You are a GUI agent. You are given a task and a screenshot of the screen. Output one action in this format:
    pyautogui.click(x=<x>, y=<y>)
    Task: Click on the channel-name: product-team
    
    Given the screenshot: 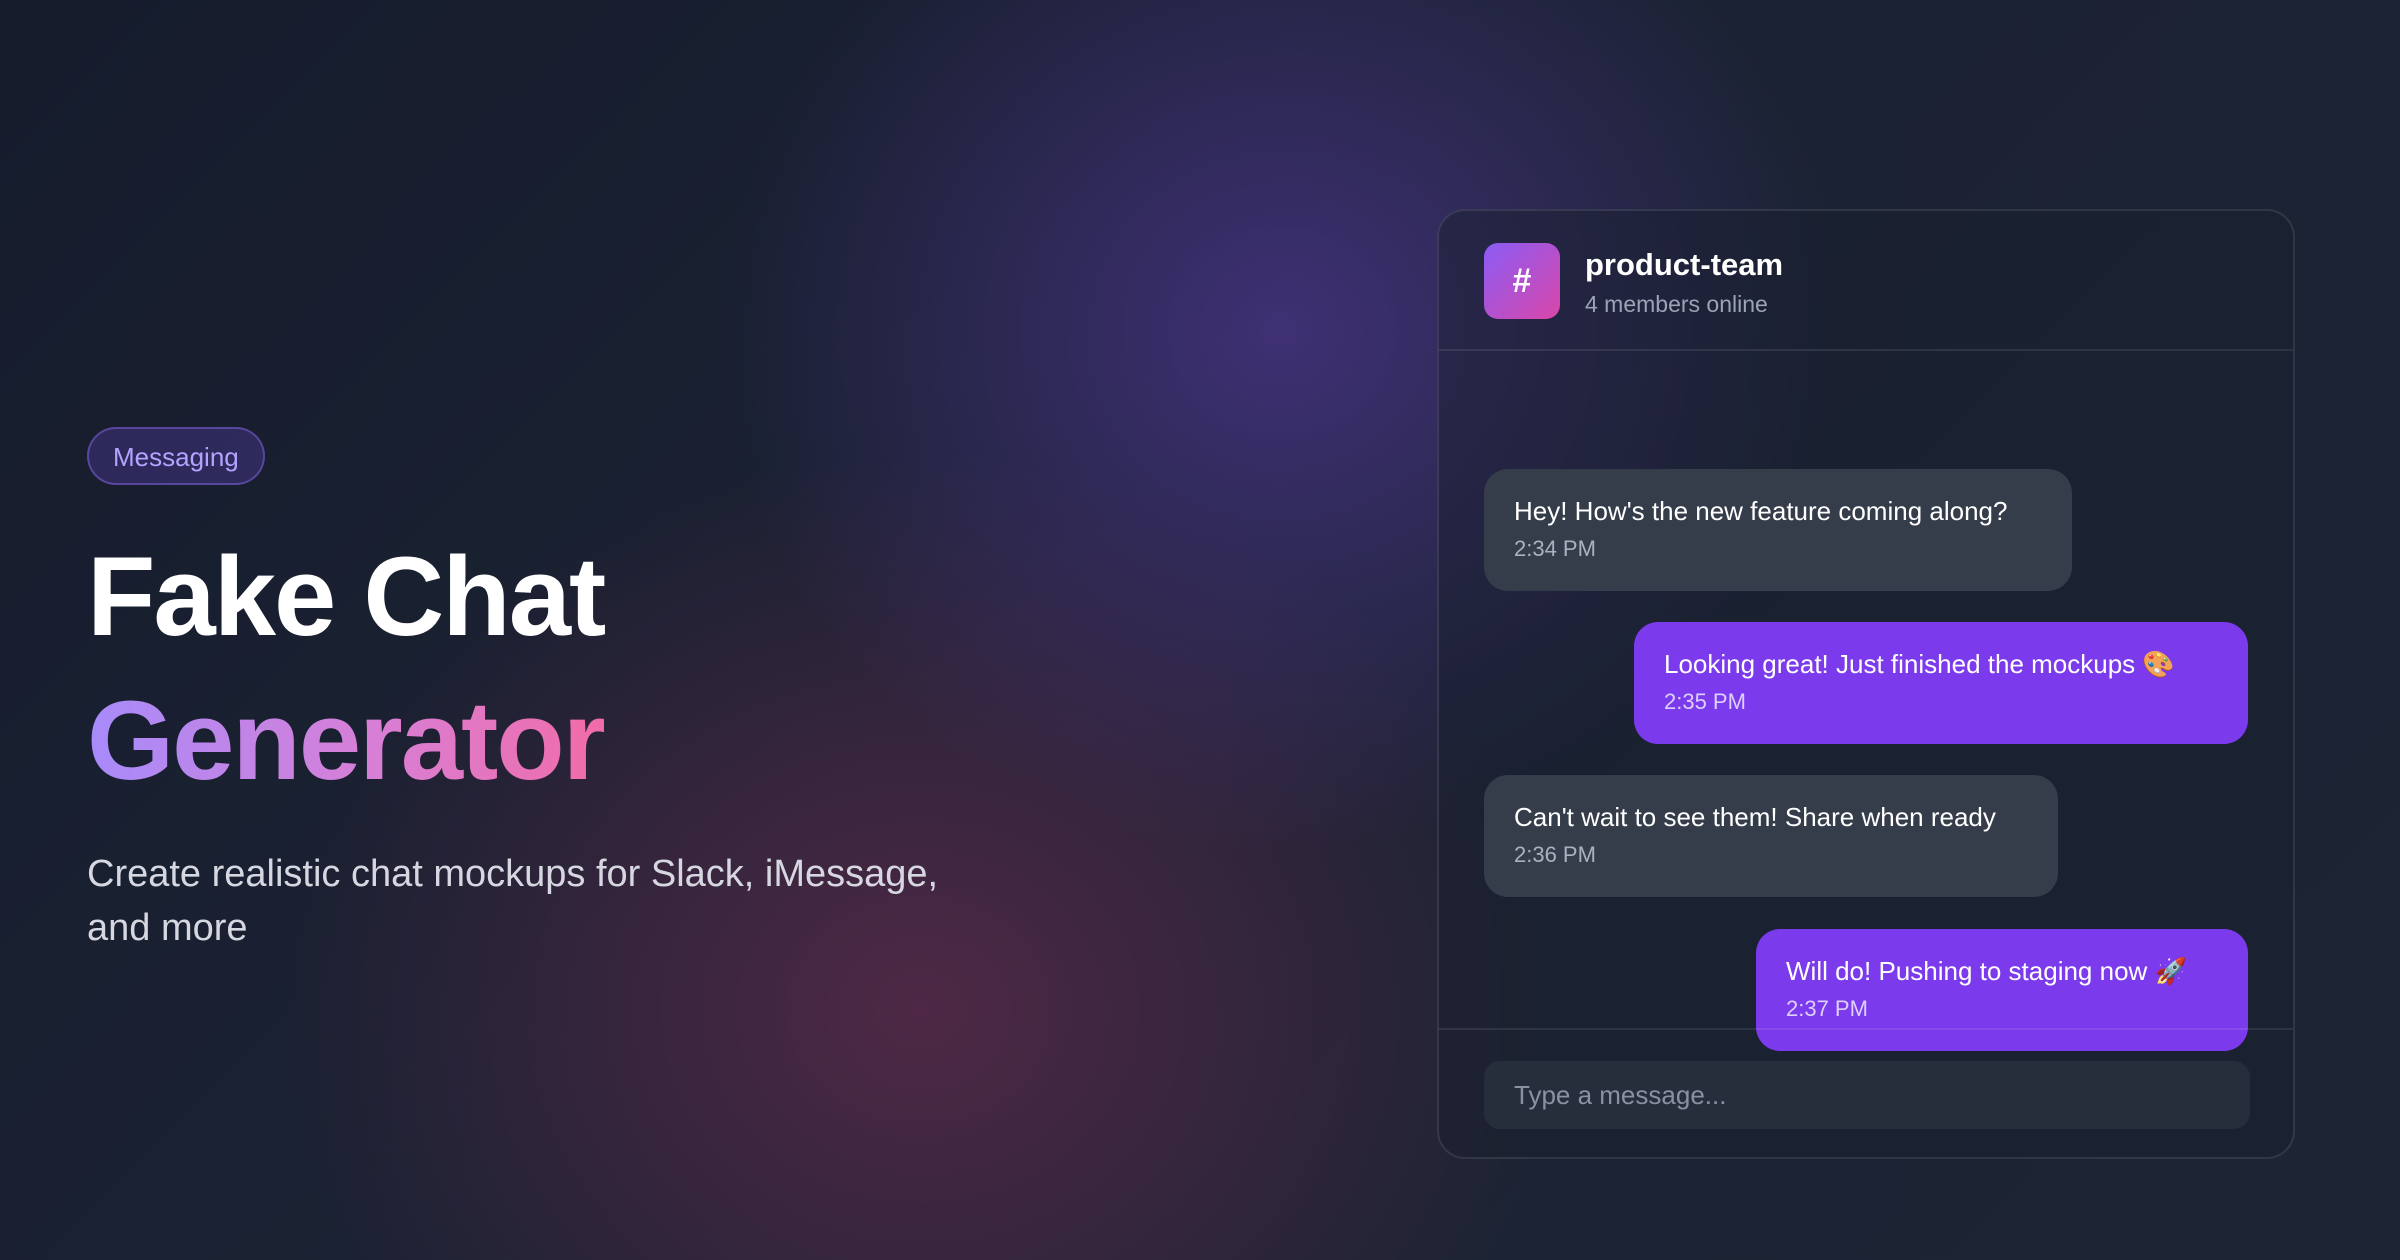 What is the action you would take?
    pyautogui.click(x=1684, y=264)
    